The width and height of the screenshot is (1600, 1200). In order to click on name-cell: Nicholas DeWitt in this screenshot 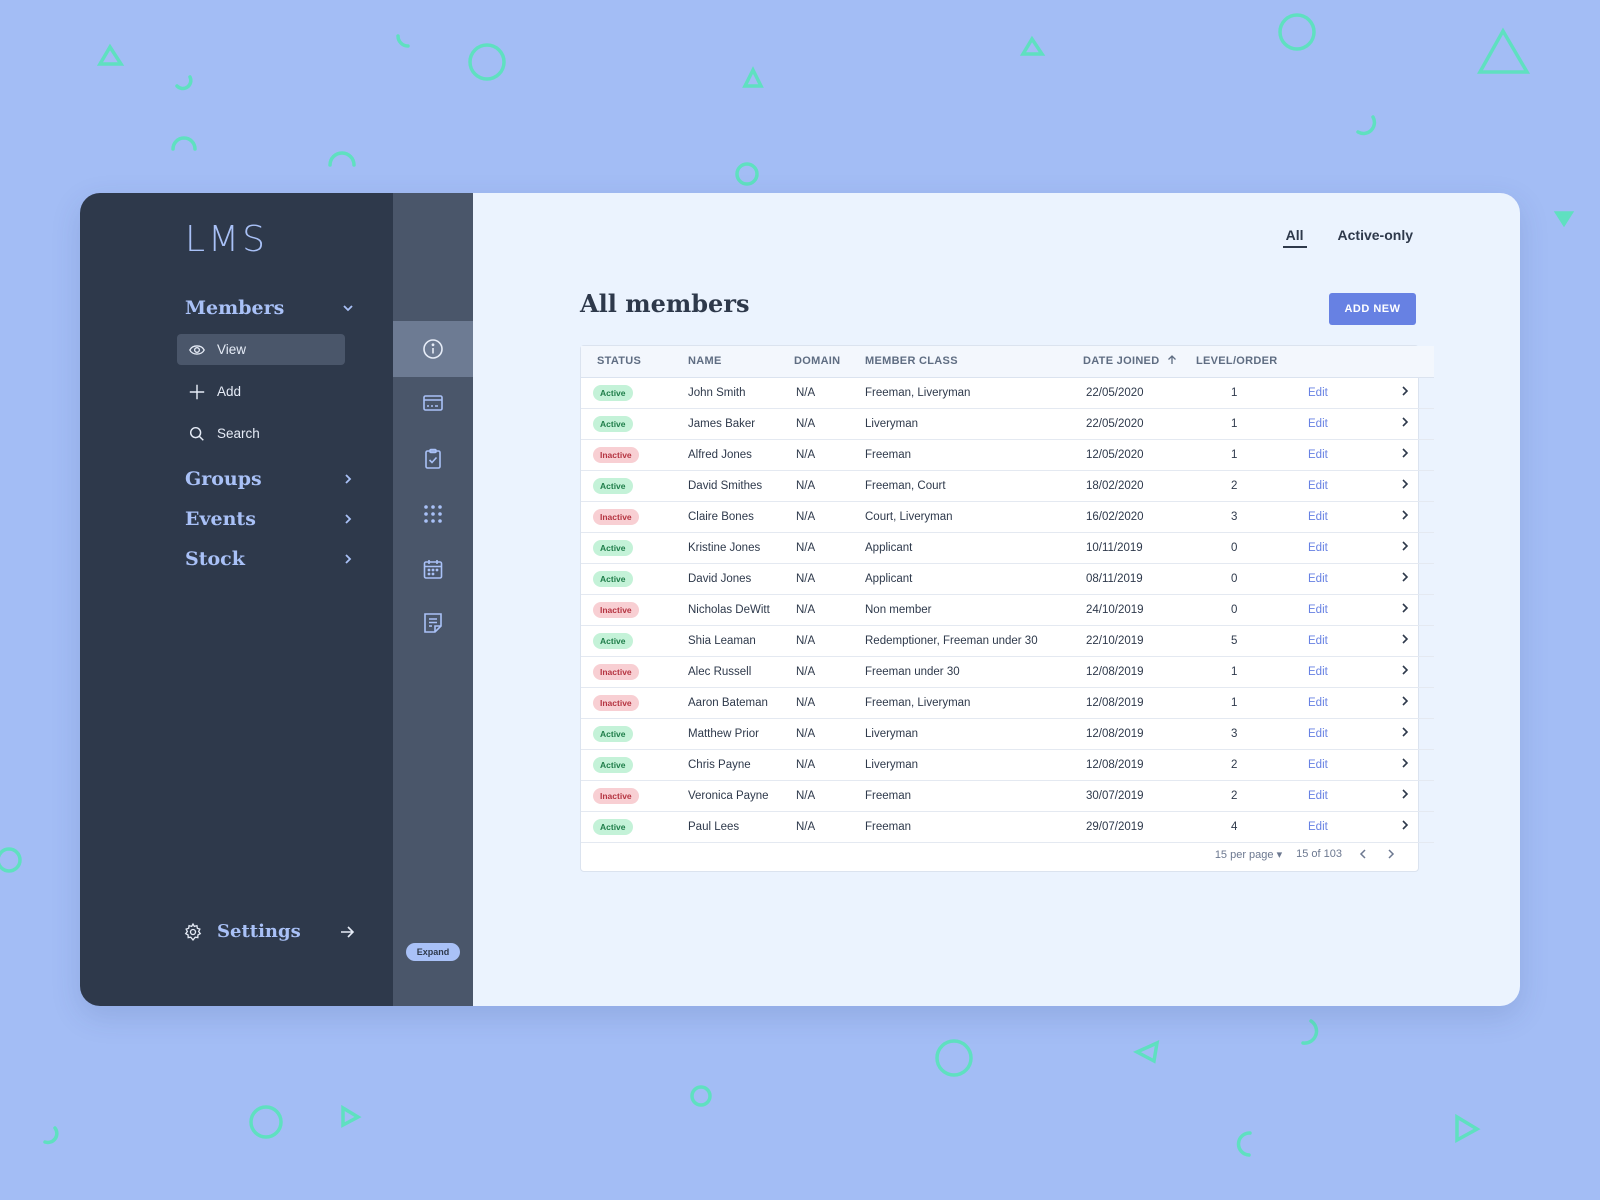, I will do `click(741, 610)`.